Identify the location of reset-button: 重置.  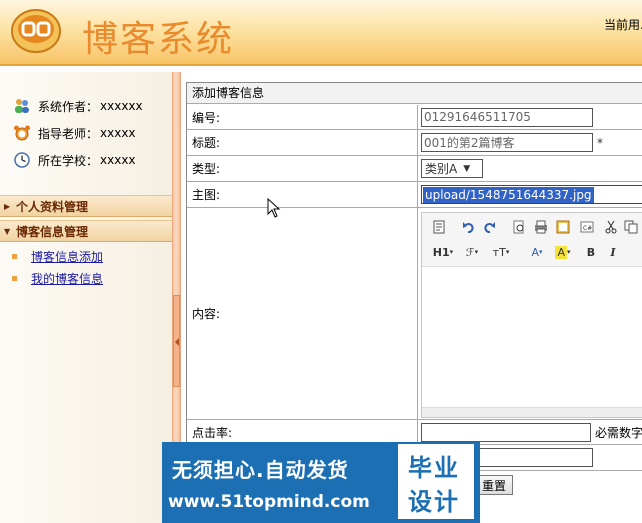
(494, 485).